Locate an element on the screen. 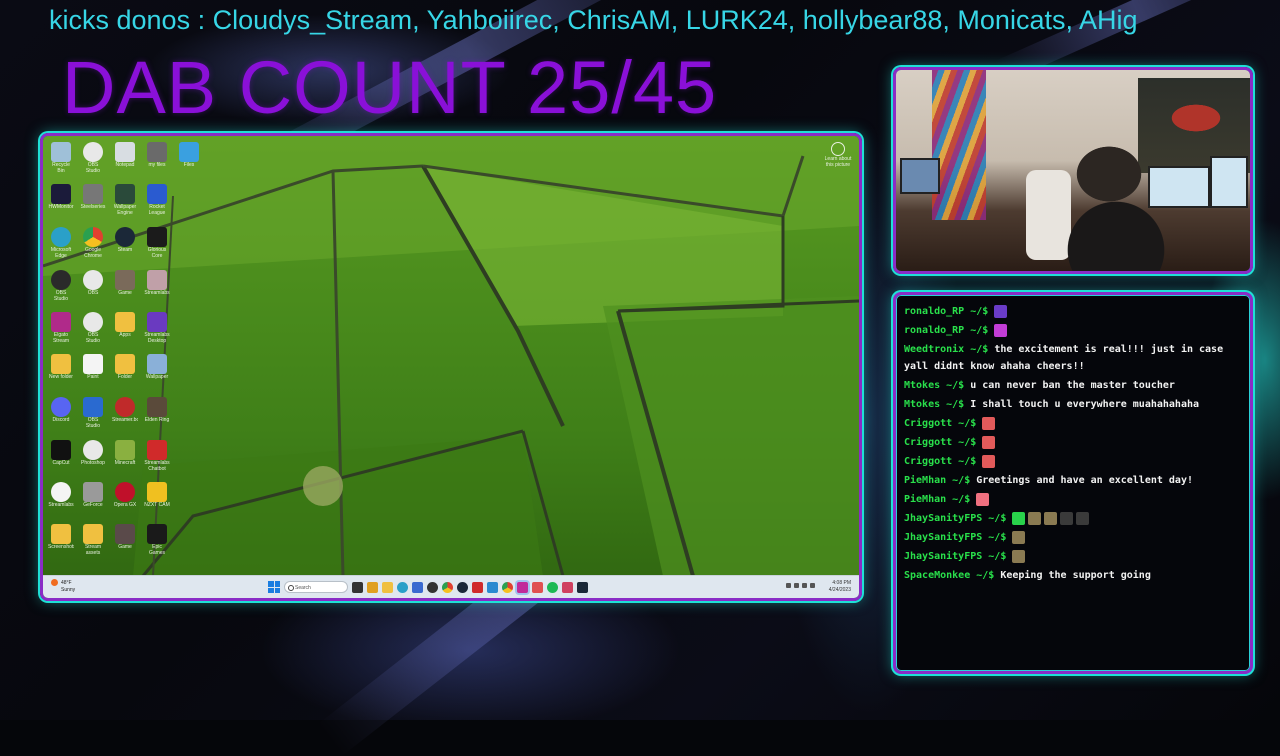 This screenshot has width=1280, height=756. desktop-icon: my files is located at coordinates (157, 158).